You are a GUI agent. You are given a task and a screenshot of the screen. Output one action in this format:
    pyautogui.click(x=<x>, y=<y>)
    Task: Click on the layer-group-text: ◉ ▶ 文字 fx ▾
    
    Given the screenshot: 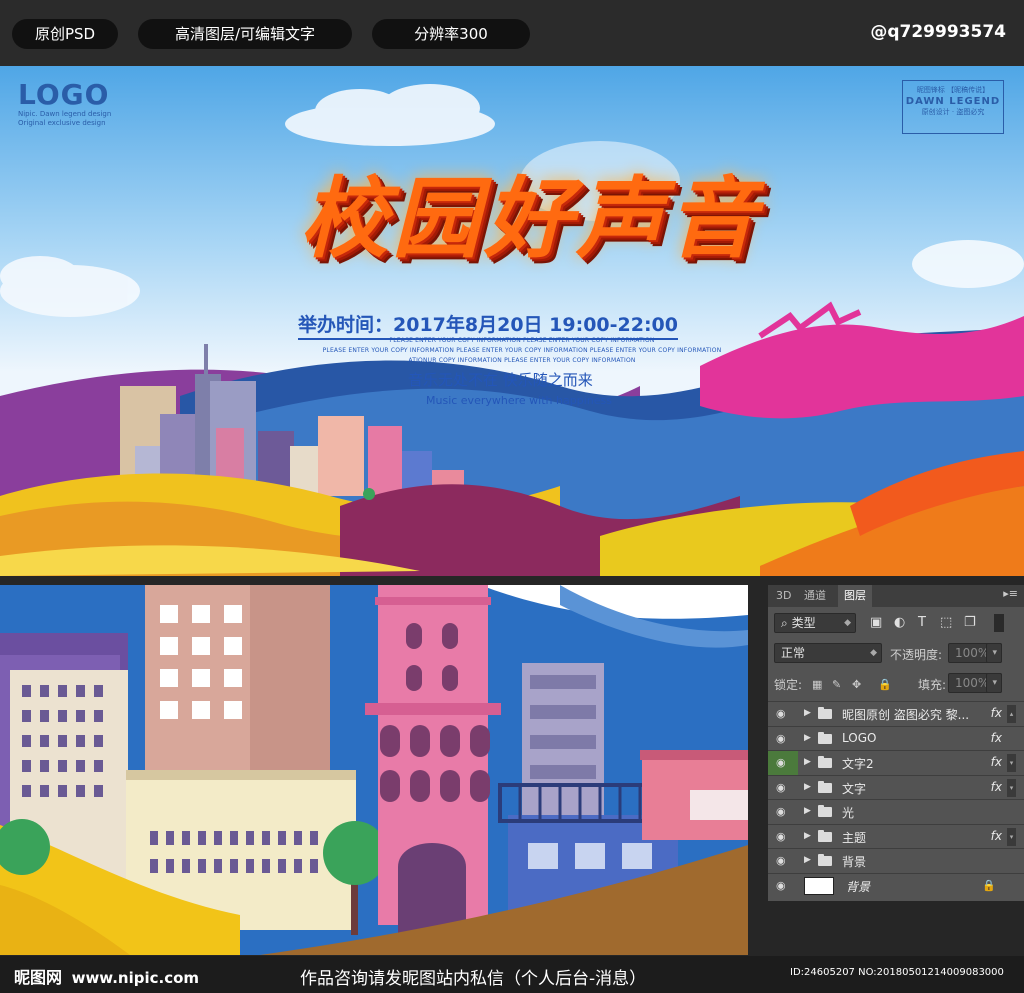 What is the action you would take?
    pyautogui.click(x=896, y=786)
    